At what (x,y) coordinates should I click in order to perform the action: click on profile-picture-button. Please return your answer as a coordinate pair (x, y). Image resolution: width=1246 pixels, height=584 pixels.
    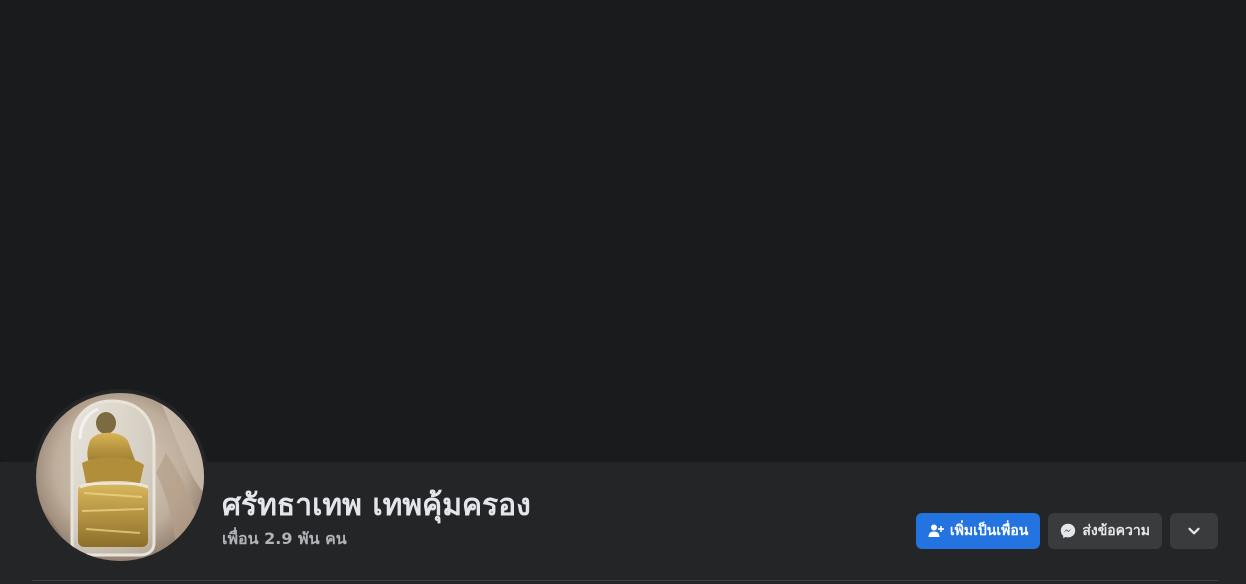
    Looking at the image, I should click on (120, 477).